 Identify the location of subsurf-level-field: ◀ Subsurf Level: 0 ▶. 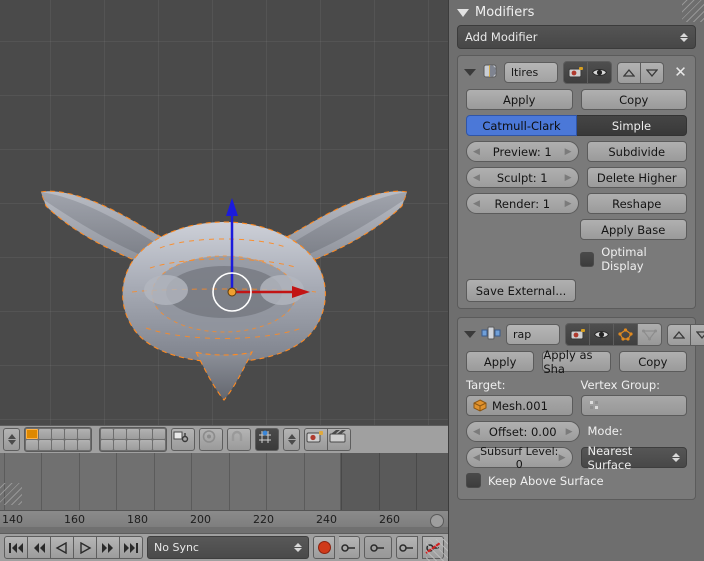
(519, 458).